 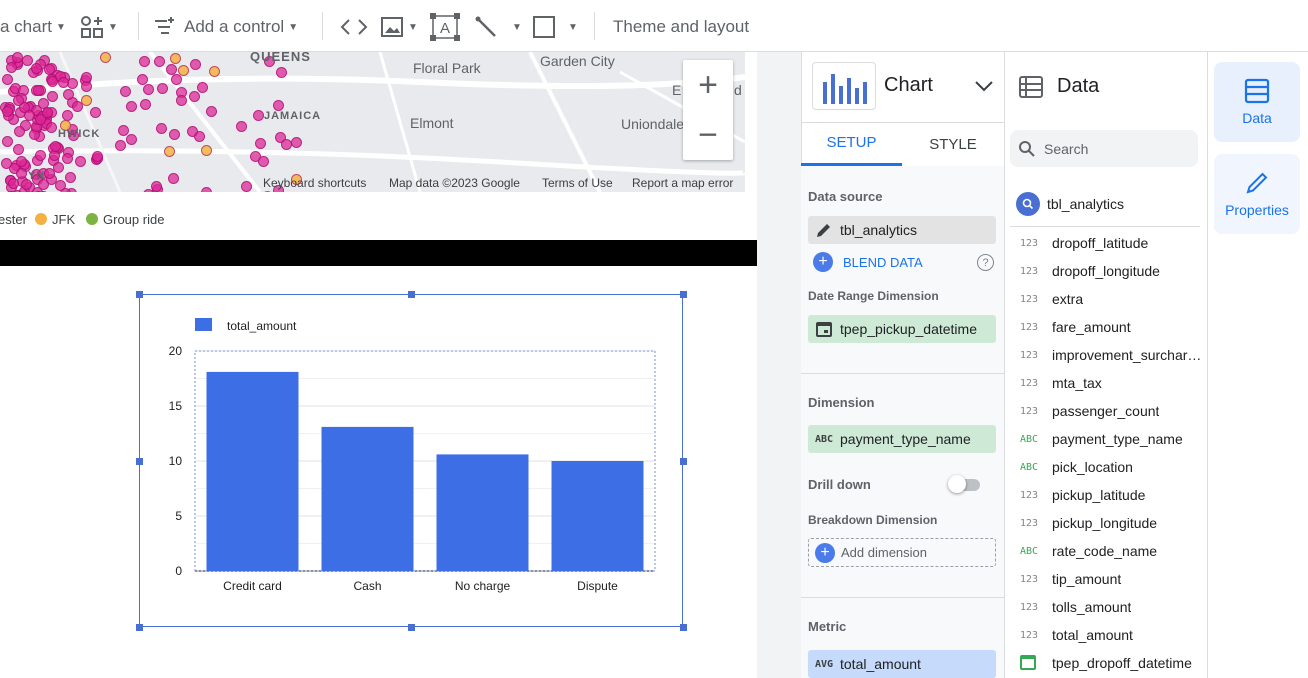 What do you see at coordinates (708, 135) in the screenshot?
I see `zoom-out-button: −` at bounding box center [708, 135].